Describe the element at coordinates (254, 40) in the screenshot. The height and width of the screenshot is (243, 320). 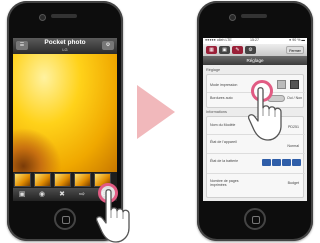
I see `status-time: 15:27` at that location.